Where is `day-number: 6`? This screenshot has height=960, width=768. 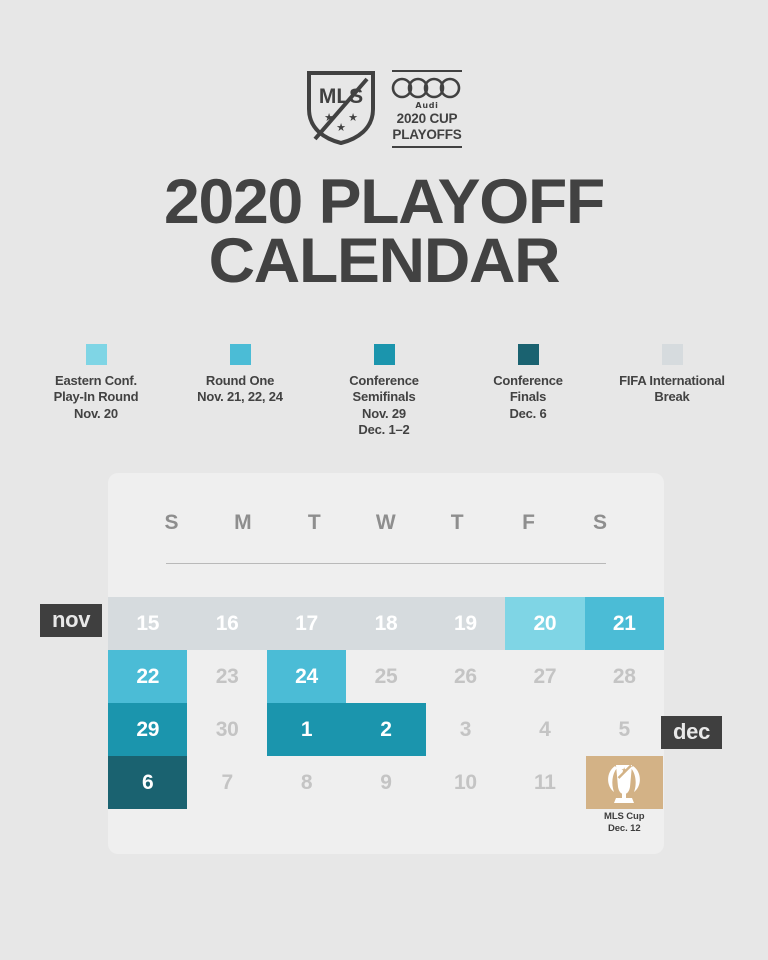 day-number: 6 is located at coordinates (148, 782).